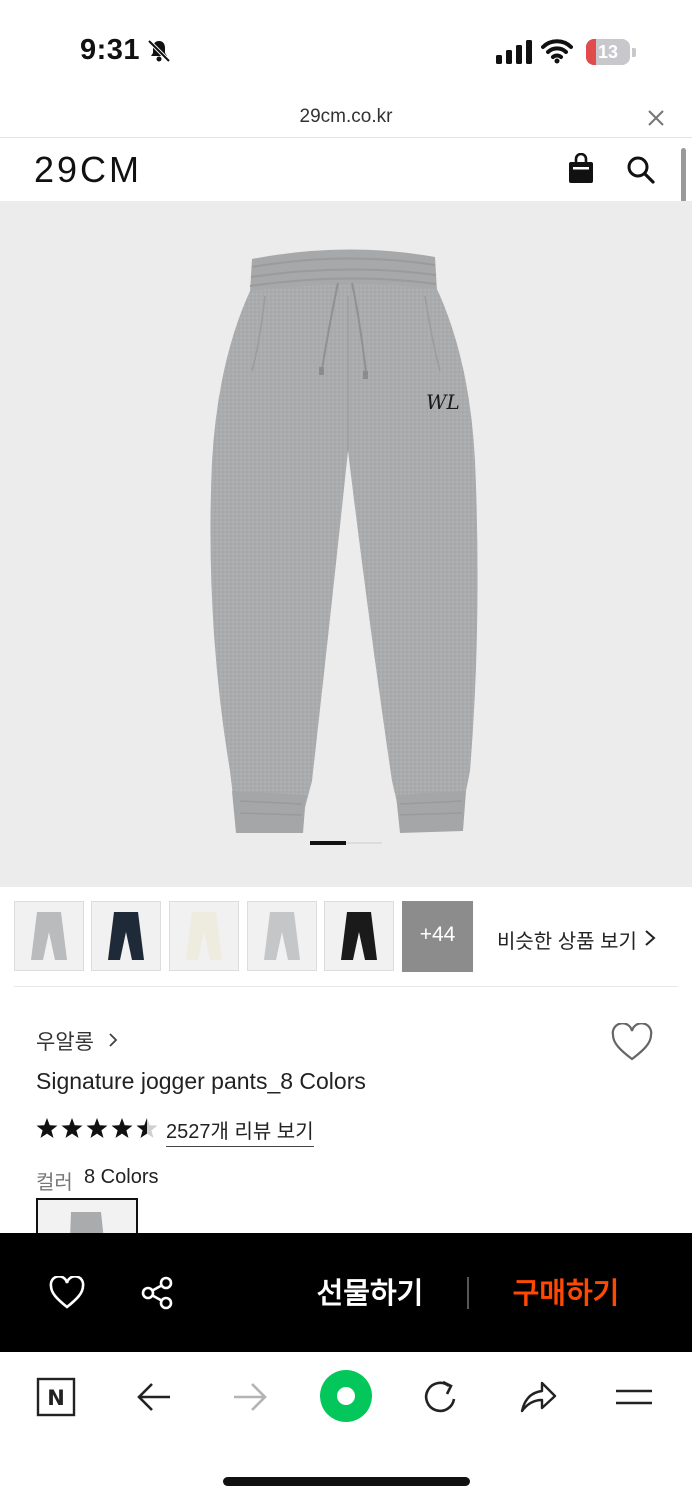  What do you see at coordinates (634, 1397) in the screenshot?
I see `menu-icon` at bounding box center [634, 1397].